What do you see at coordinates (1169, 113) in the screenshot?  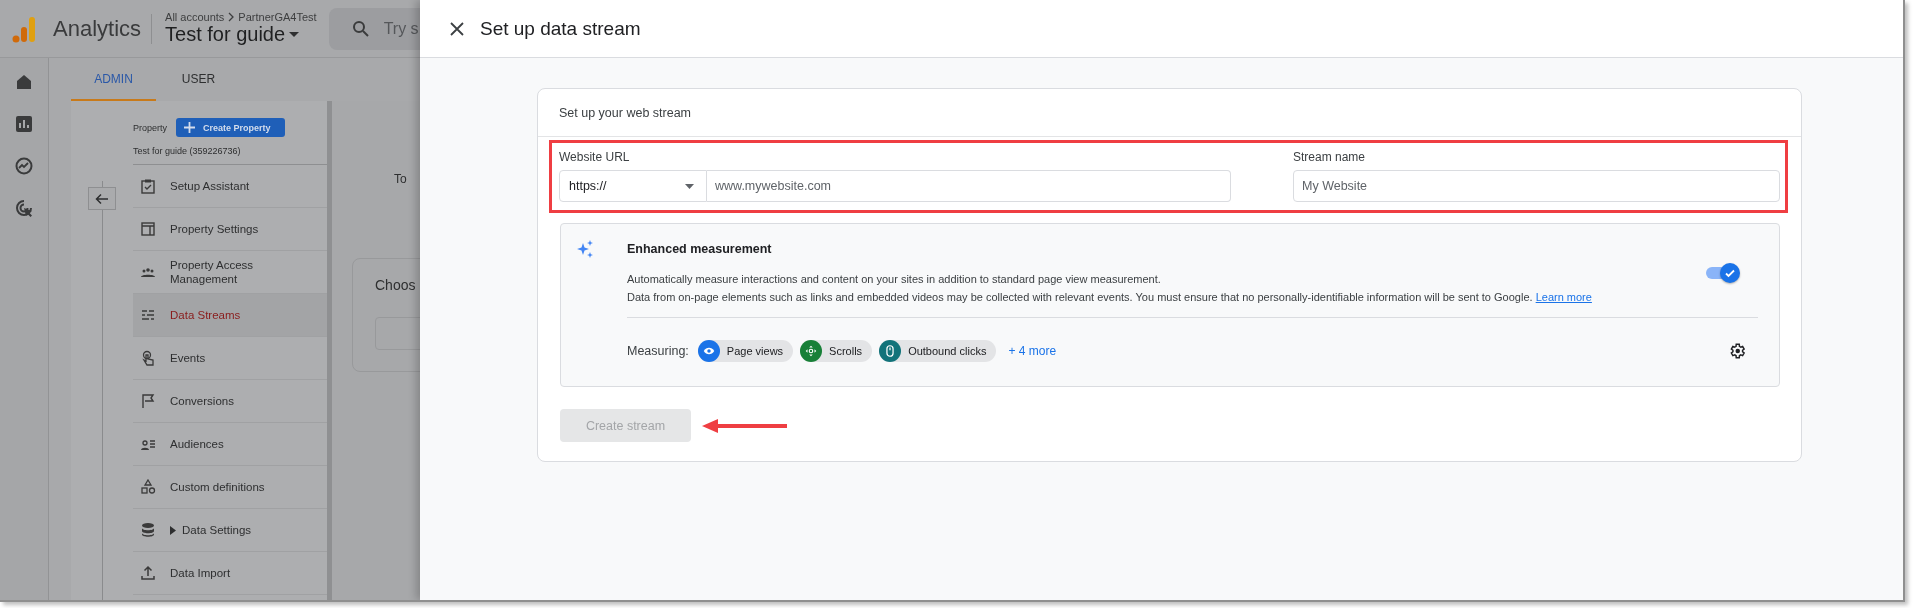 I see `section-title: Set up your web stream` at bounding box center [1169, 113].